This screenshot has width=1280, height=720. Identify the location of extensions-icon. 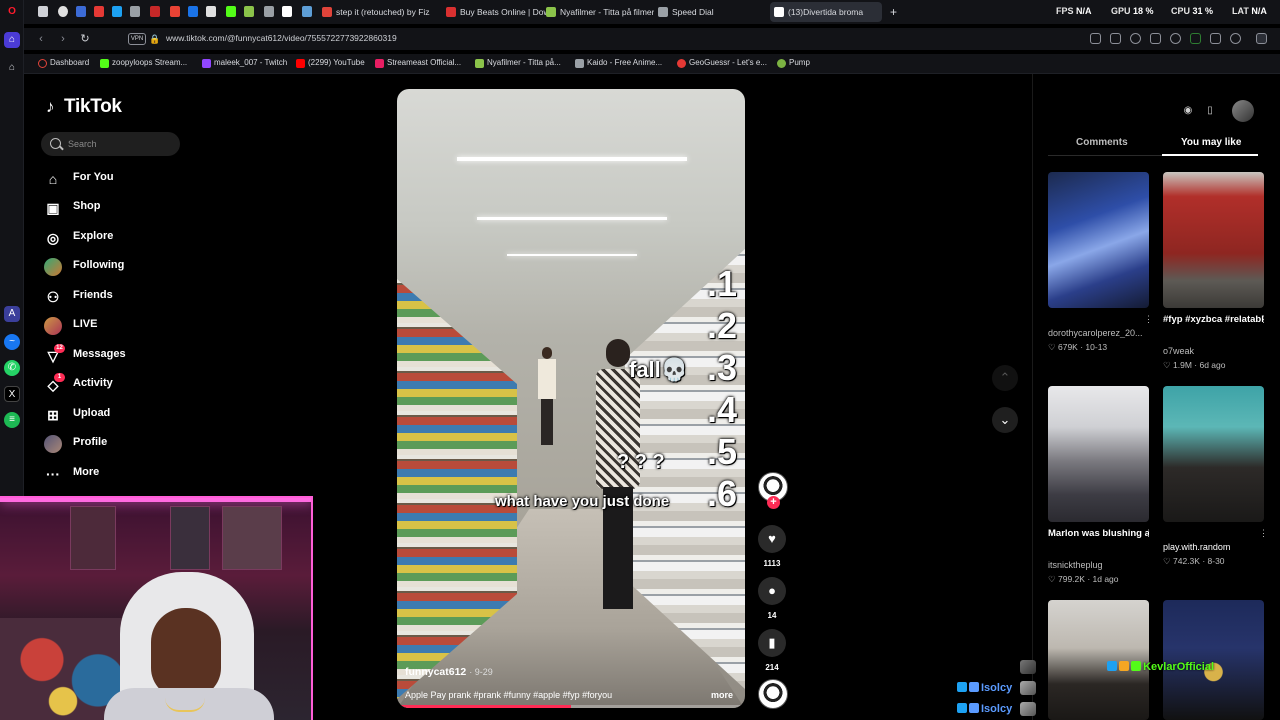
(1261, 38).